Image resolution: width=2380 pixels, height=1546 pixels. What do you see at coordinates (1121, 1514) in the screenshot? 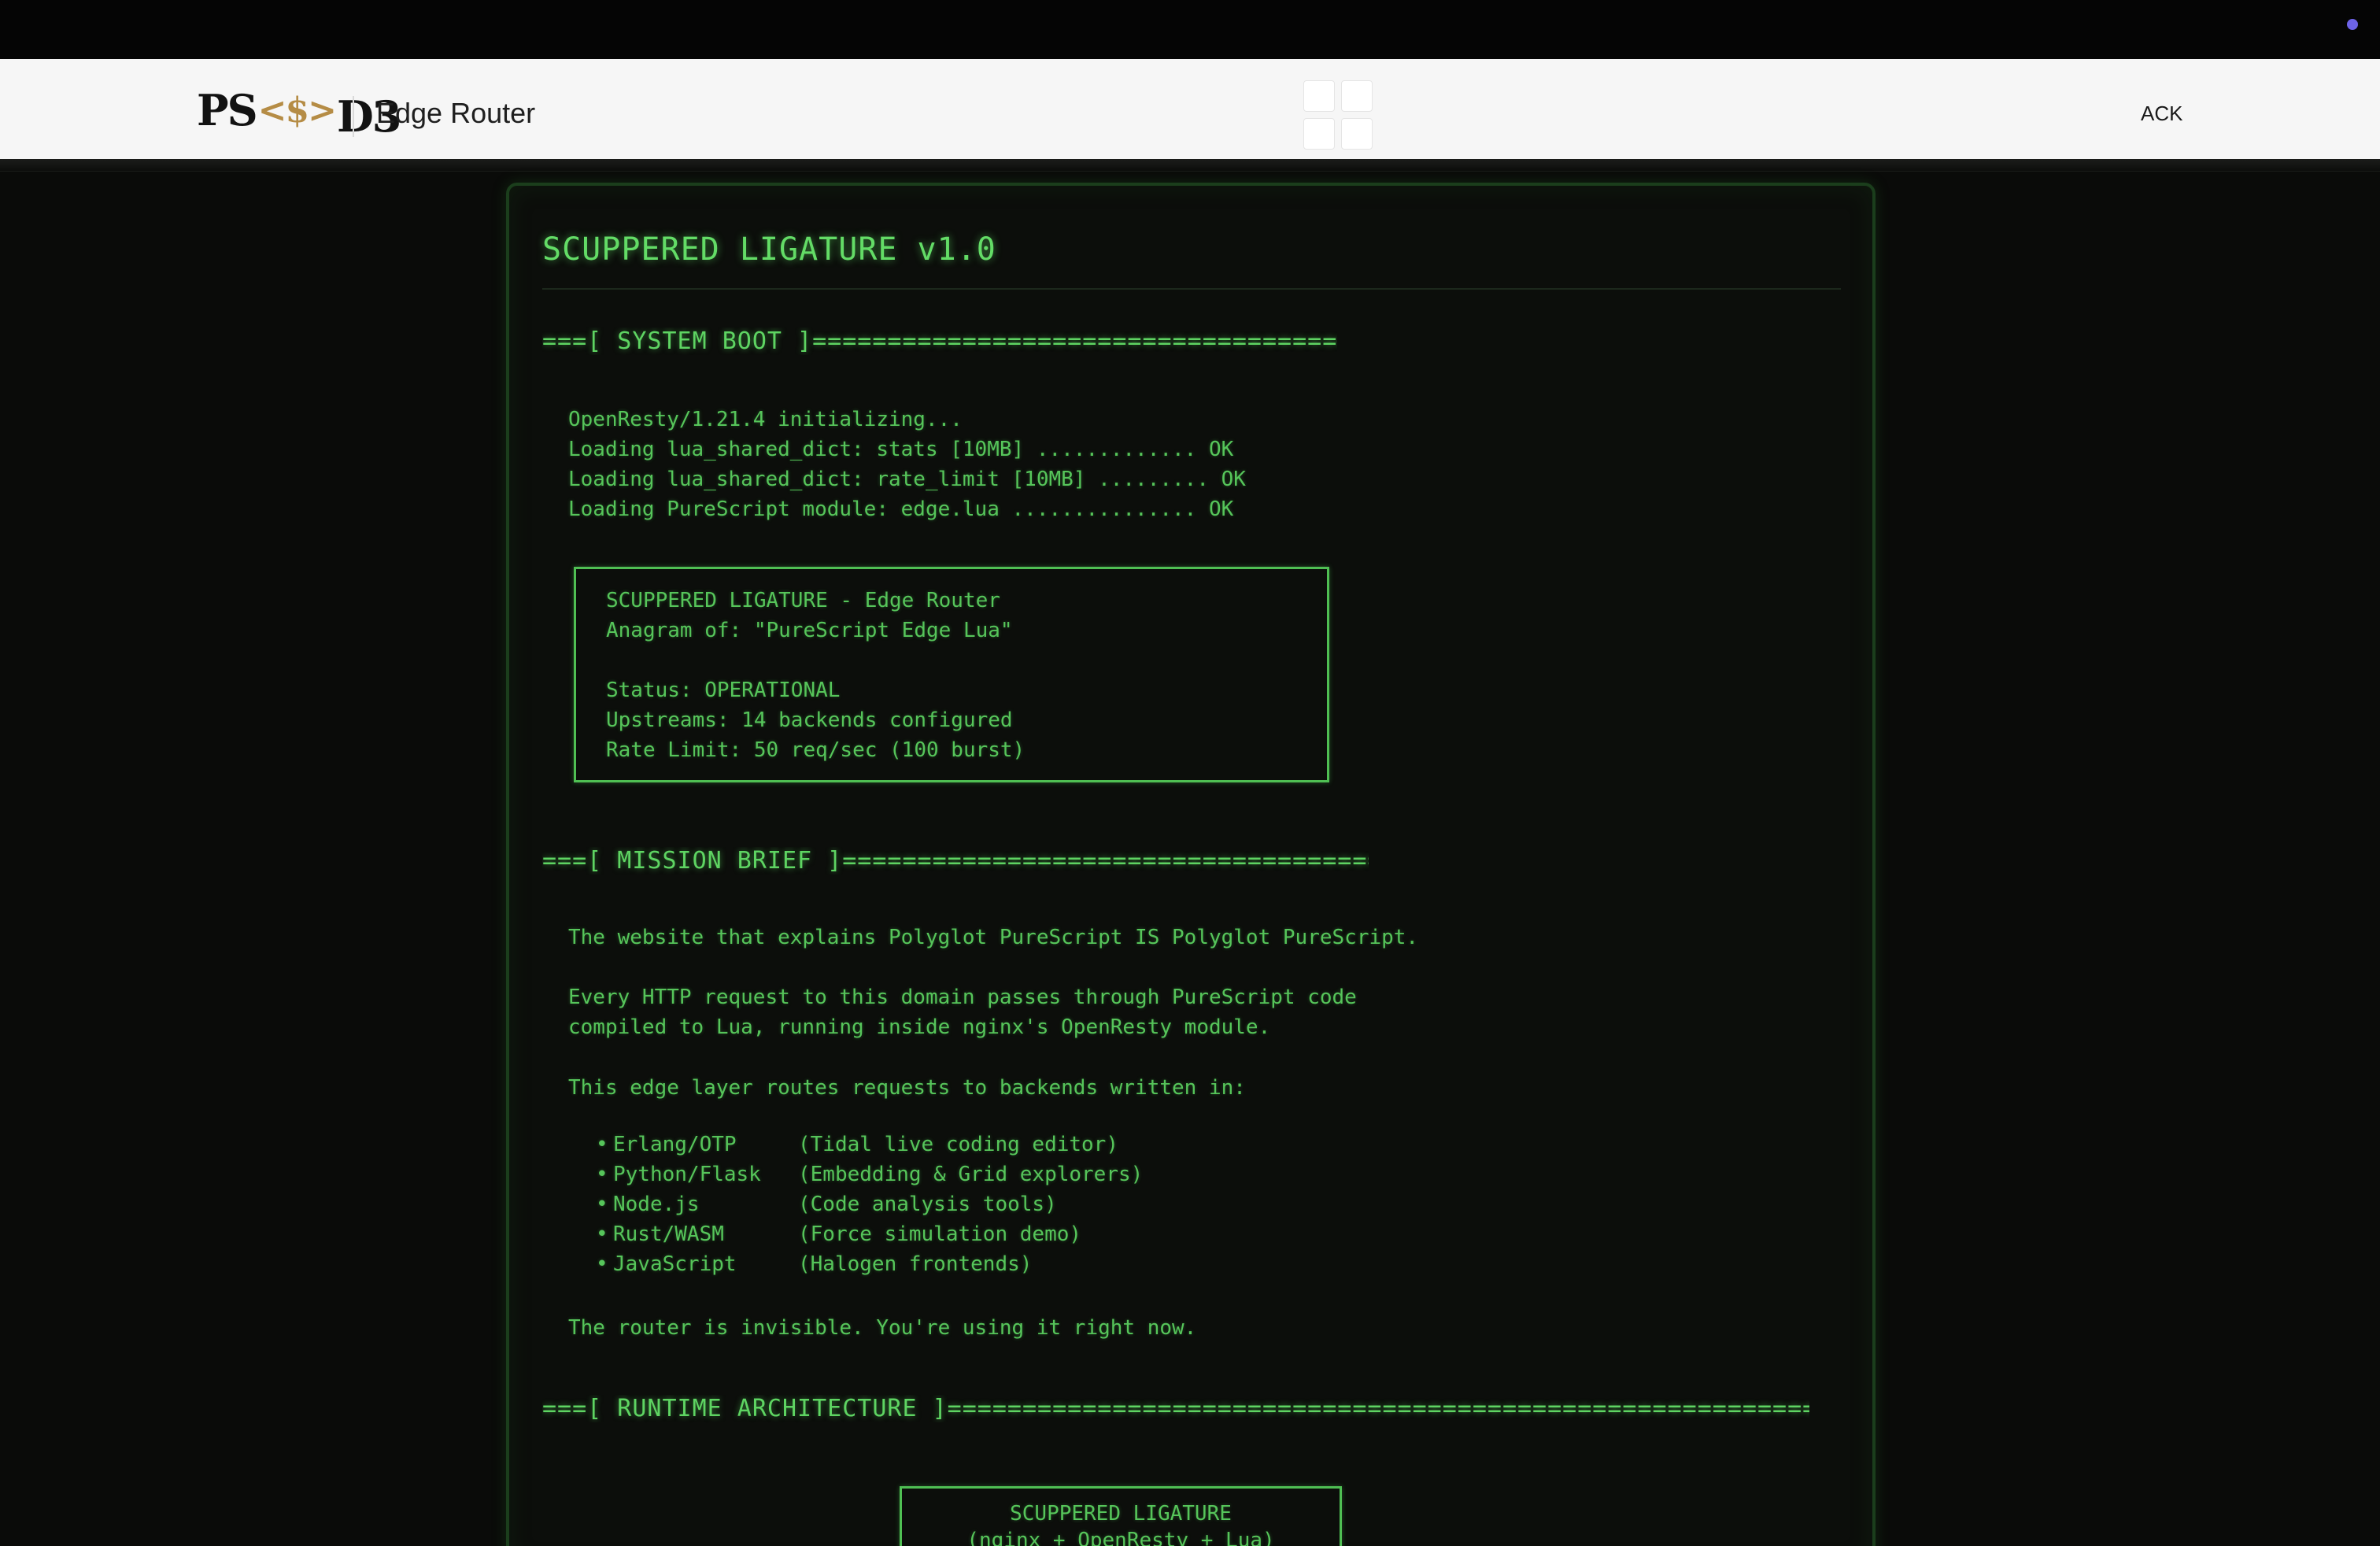
I see `architecture-box-title: SCUPPERED LIGATURE` at bounding box center [1121, 1514].